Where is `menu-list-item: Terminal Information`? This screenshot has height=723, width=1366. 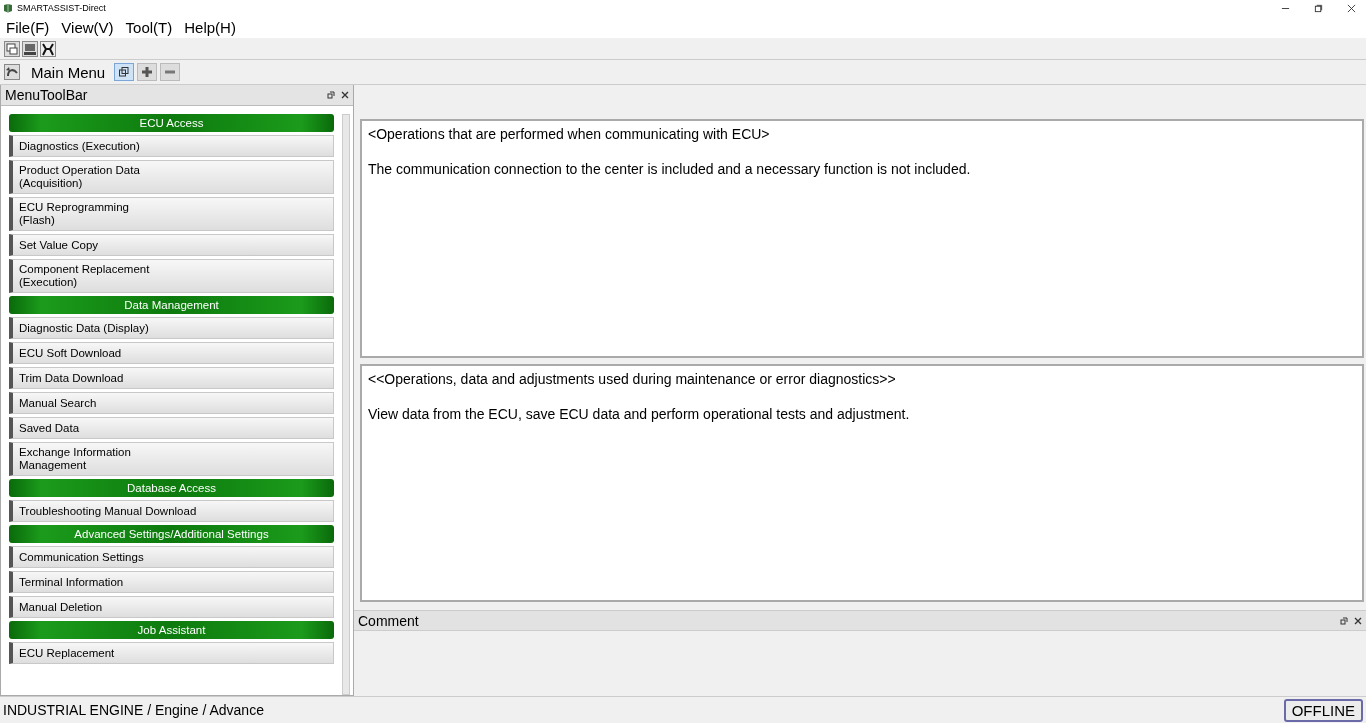
menu-list-item: Terminal Information is located at coordinates (171, 582).